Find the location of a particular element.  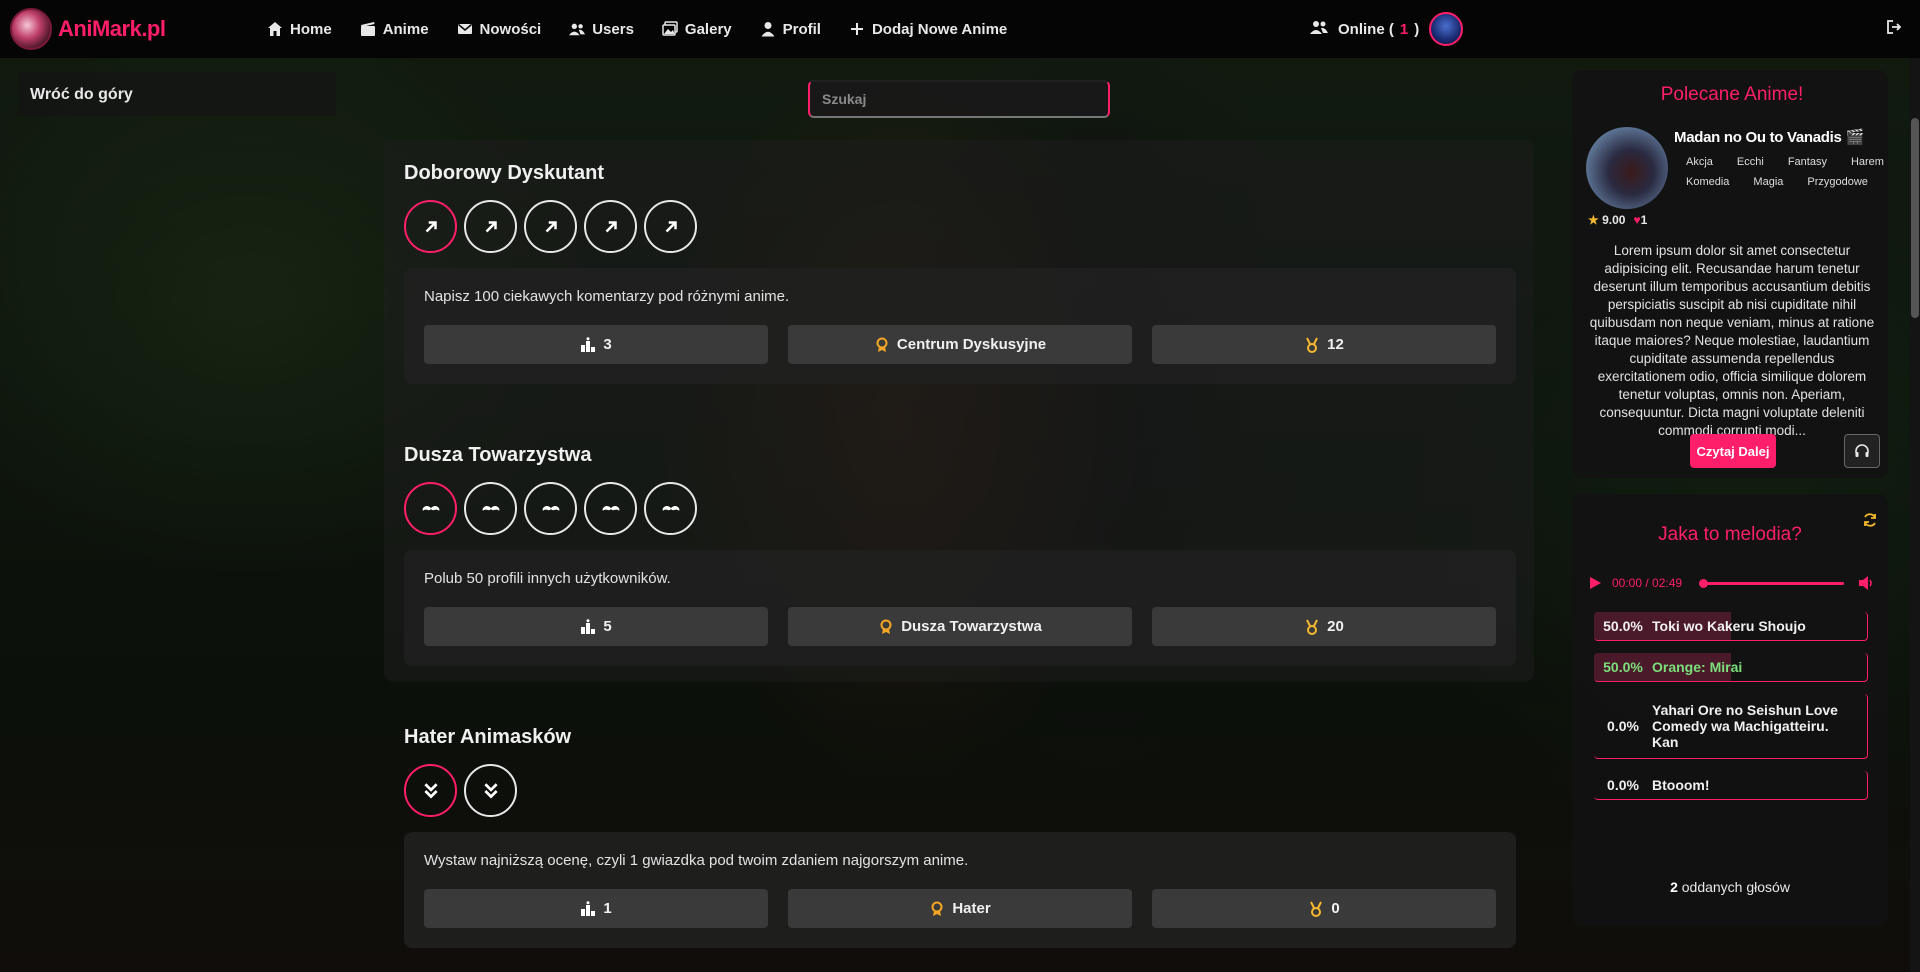

star-icon: ★ is located at coordinates (1593, 220).